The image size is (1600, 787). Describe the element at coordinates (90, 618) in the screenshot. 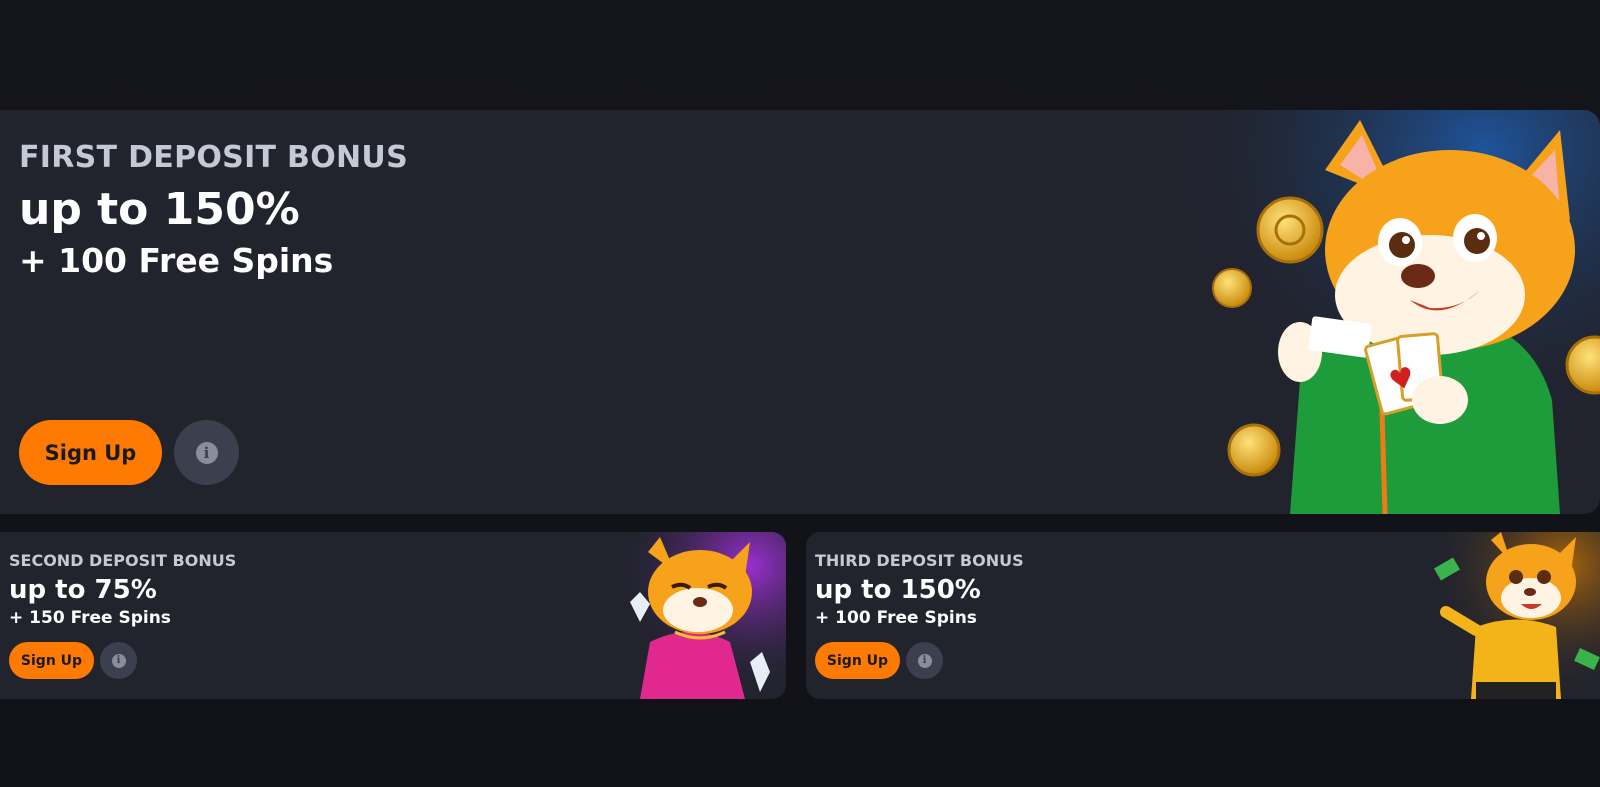

I see `second-bonus-free-spins: + 150 Free Spins` at that location.